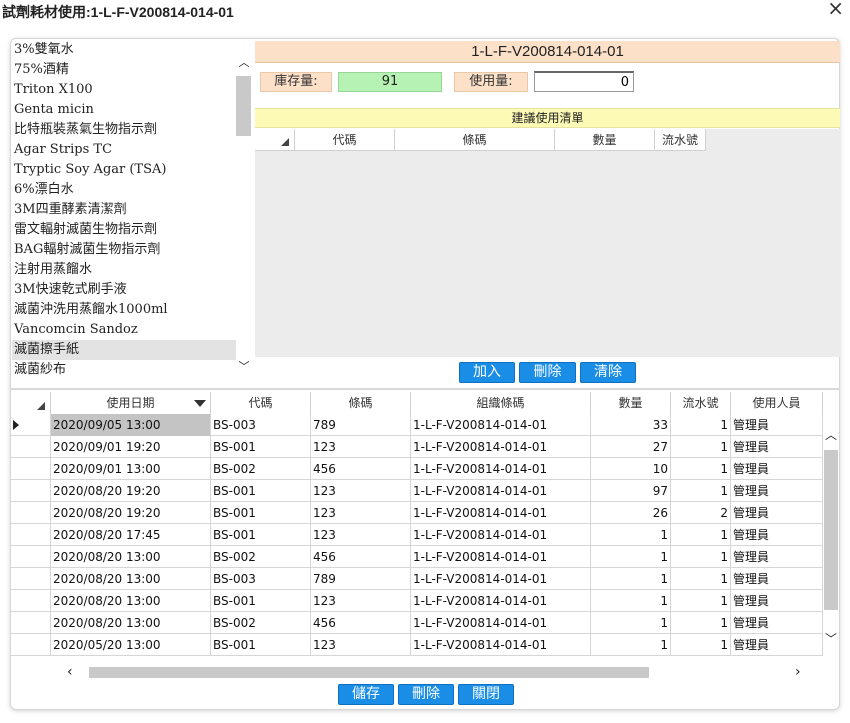  I want to click on cell-date: 2020/05/20 13:00, so click(131, 645).